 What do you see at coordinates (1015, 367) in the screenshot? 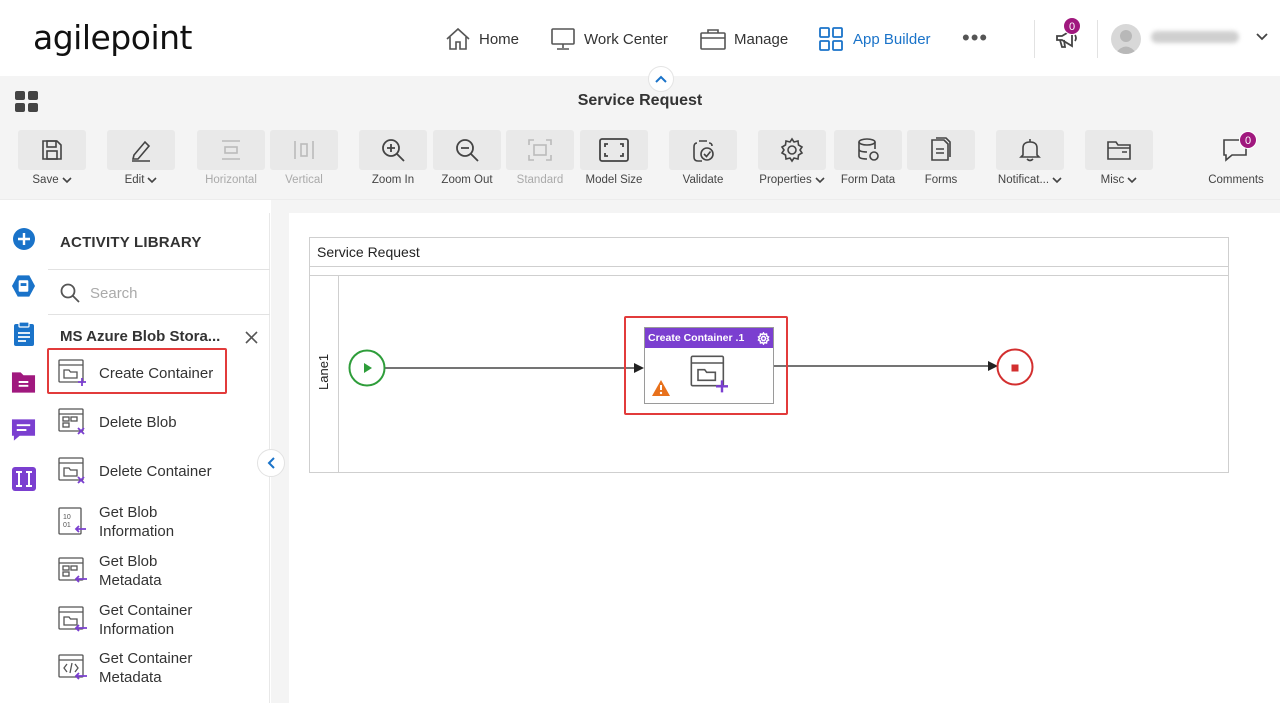
I see `end-event` at bounding box center [1015, 367].